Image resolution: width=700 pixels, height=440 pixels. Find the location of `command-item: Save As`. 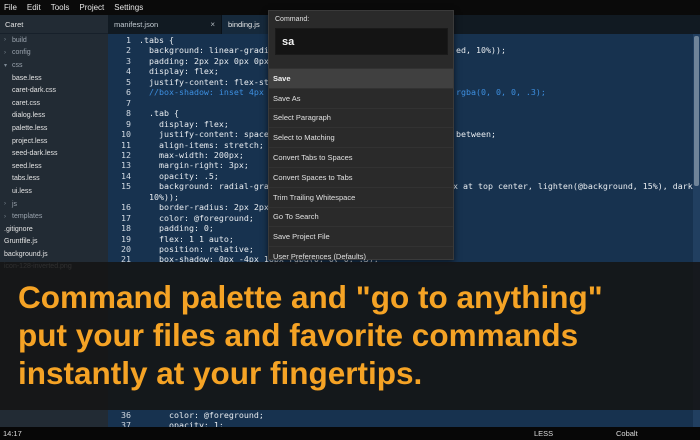

command-item: Save As is located at coordinates (361, 97).